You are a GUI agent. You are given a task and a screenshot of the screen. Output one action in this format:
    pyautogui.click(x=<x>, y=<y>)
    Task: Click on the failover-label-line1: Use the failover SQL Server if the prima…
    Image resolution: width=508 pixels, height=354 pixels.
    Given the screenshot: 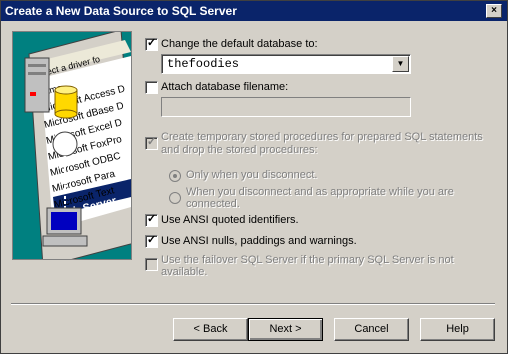 What is the action you would take?
    pyautogui.click(x=307, y=260)
    